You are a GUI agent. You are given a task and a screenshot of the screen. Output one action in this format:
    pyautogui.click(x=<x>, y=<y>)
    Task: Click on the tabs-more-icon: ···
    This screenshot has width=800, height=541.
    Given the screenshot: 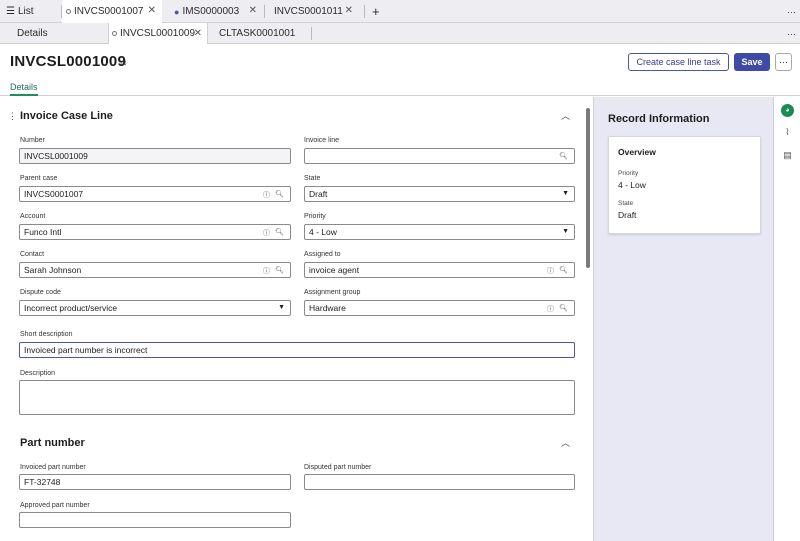 What is the action you would take?
    pyautogui.click(x=791, y=11)
    